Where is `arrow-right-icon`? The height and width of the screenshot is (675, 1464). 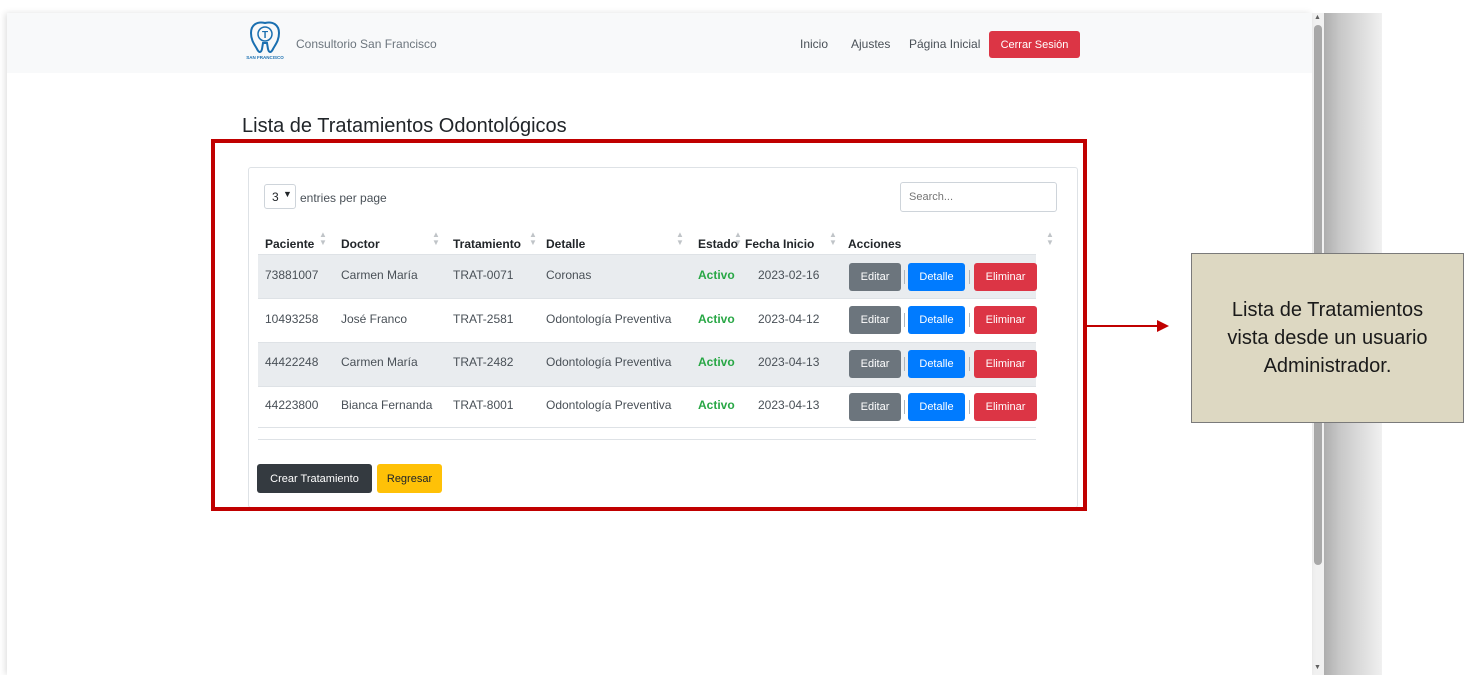
arrow-right-icon is located at coordinates (1163, 326).